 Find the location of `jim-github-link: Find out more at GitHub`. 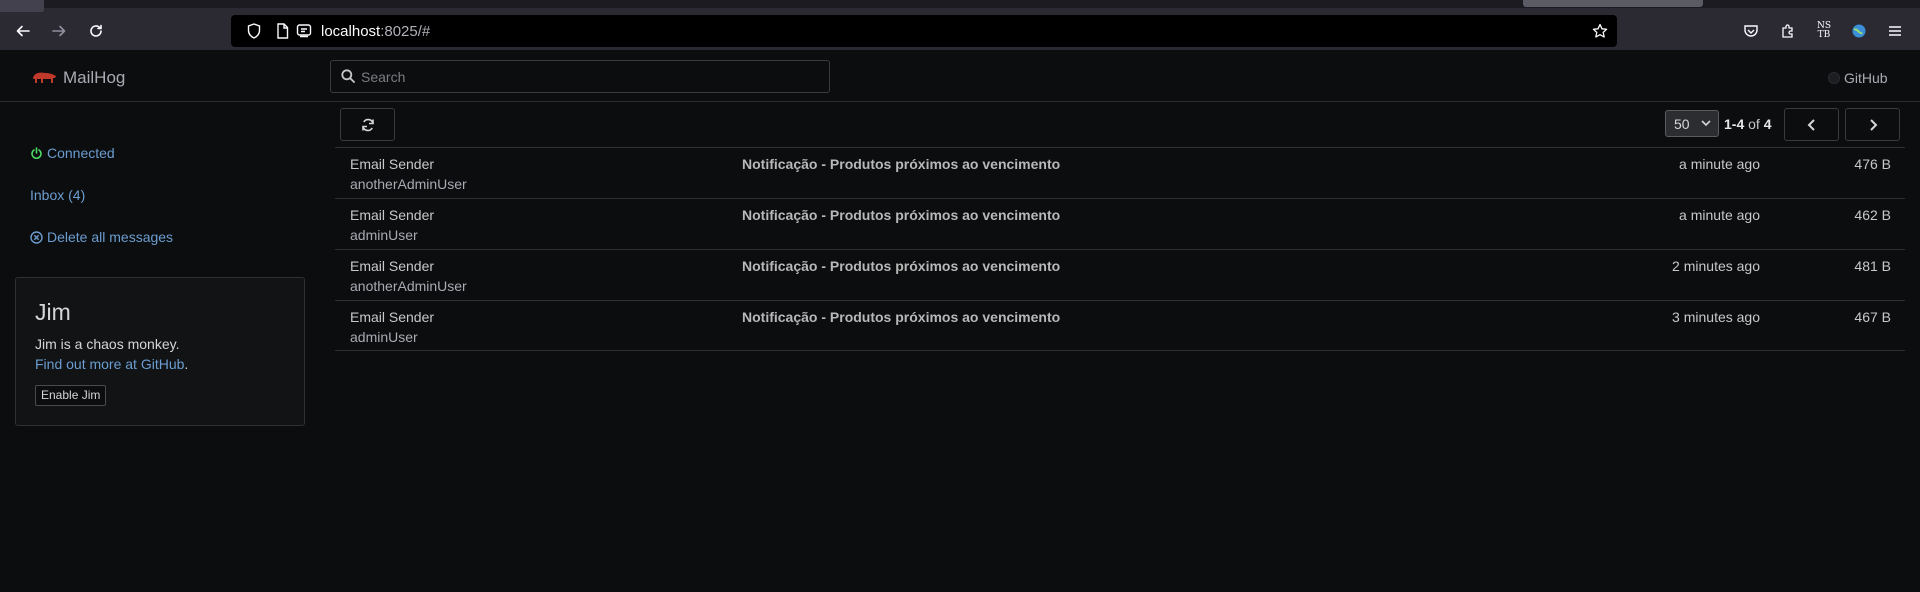

jim-github-link: Find out more at GitHub is located at coordinates (109, 364).